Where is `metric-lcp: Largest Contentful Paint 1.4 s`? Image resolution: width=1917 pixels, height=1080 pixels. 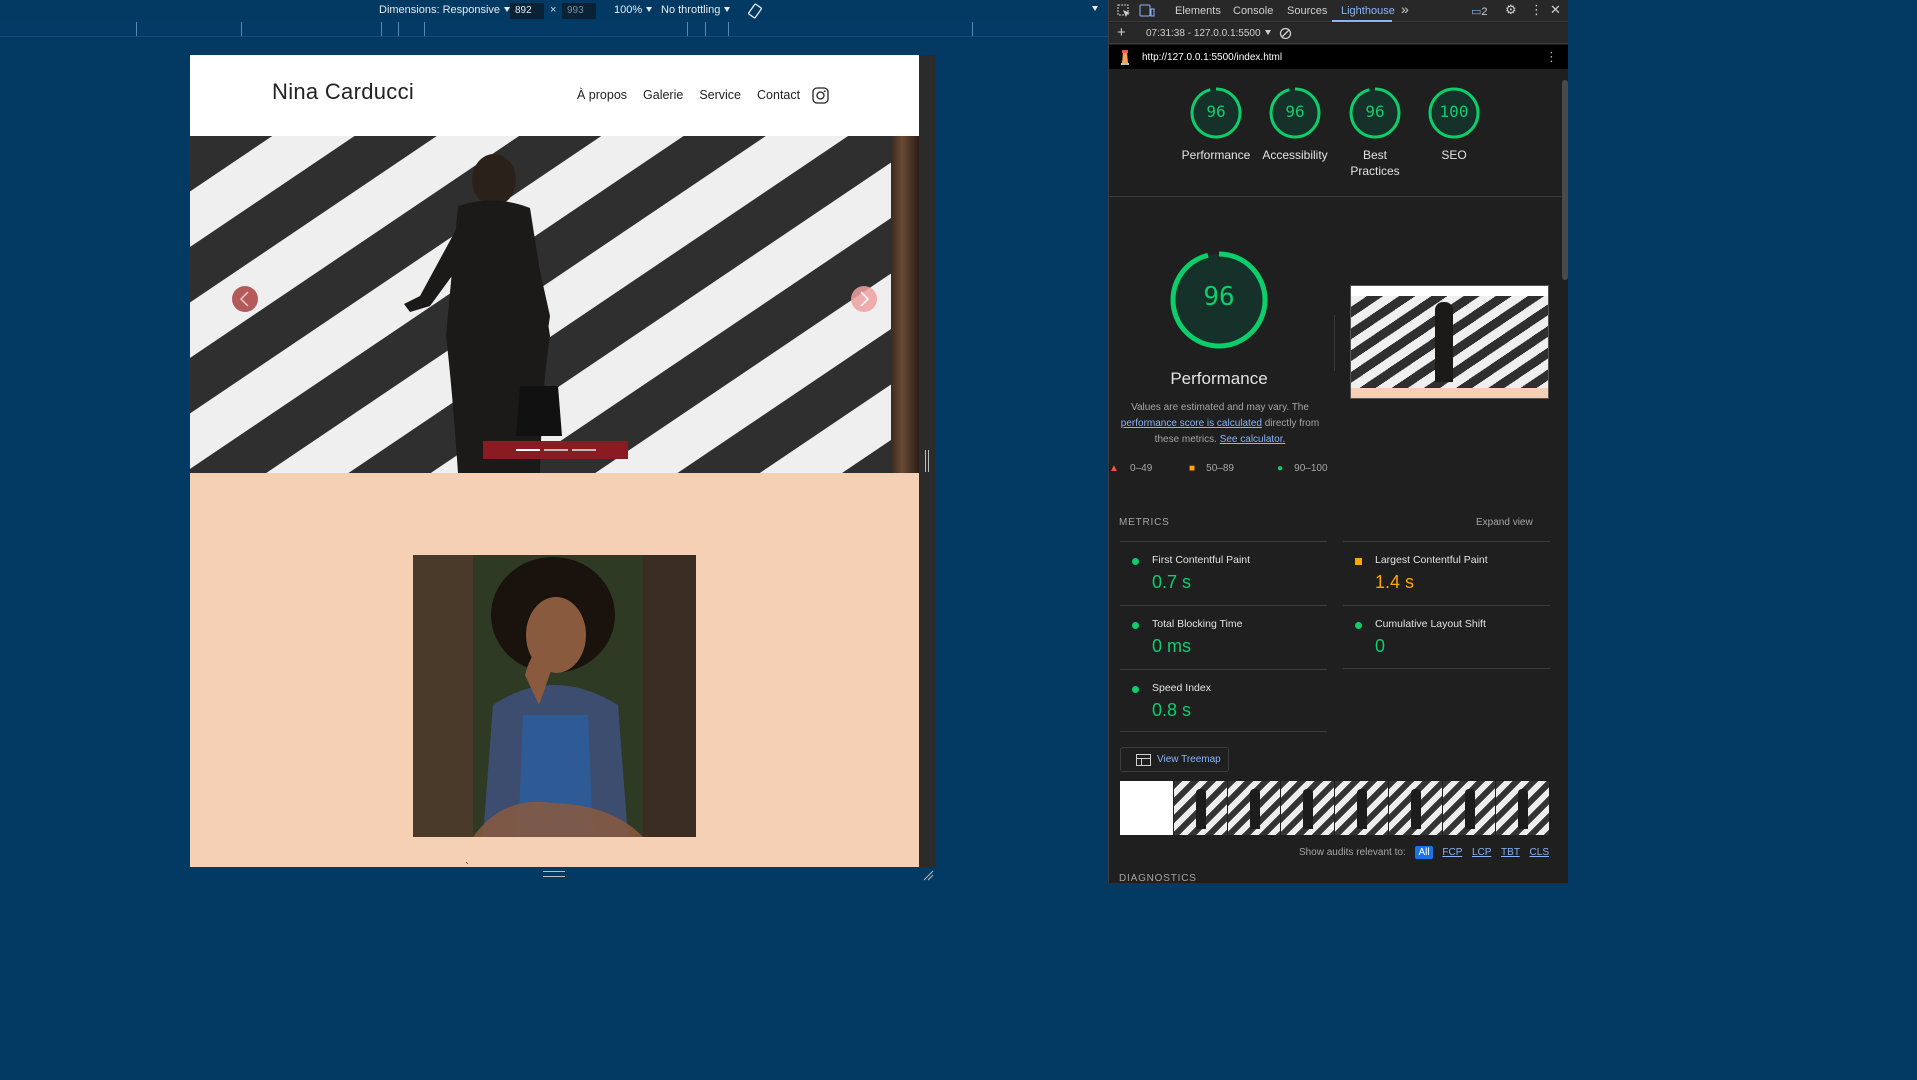 metric-lcp: Largest Contentful Paint 1.4 s is located at coordinates (1446, 572).